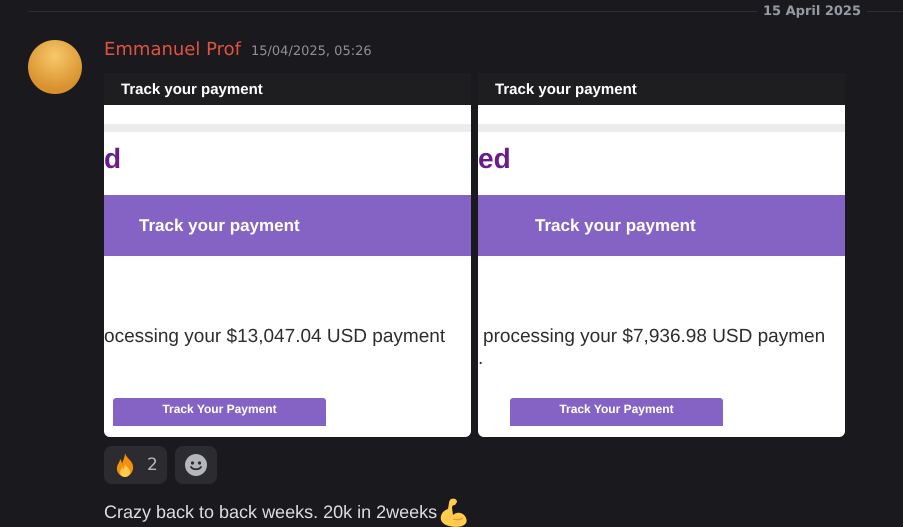 Image resolution: width=903 pixels, height=527 pixels. What do you see at coordinates (654, 337) in the screenshot?
I see `payment-text: processing your $7,936.98 USD paymen` at bounding box center [654, 337].